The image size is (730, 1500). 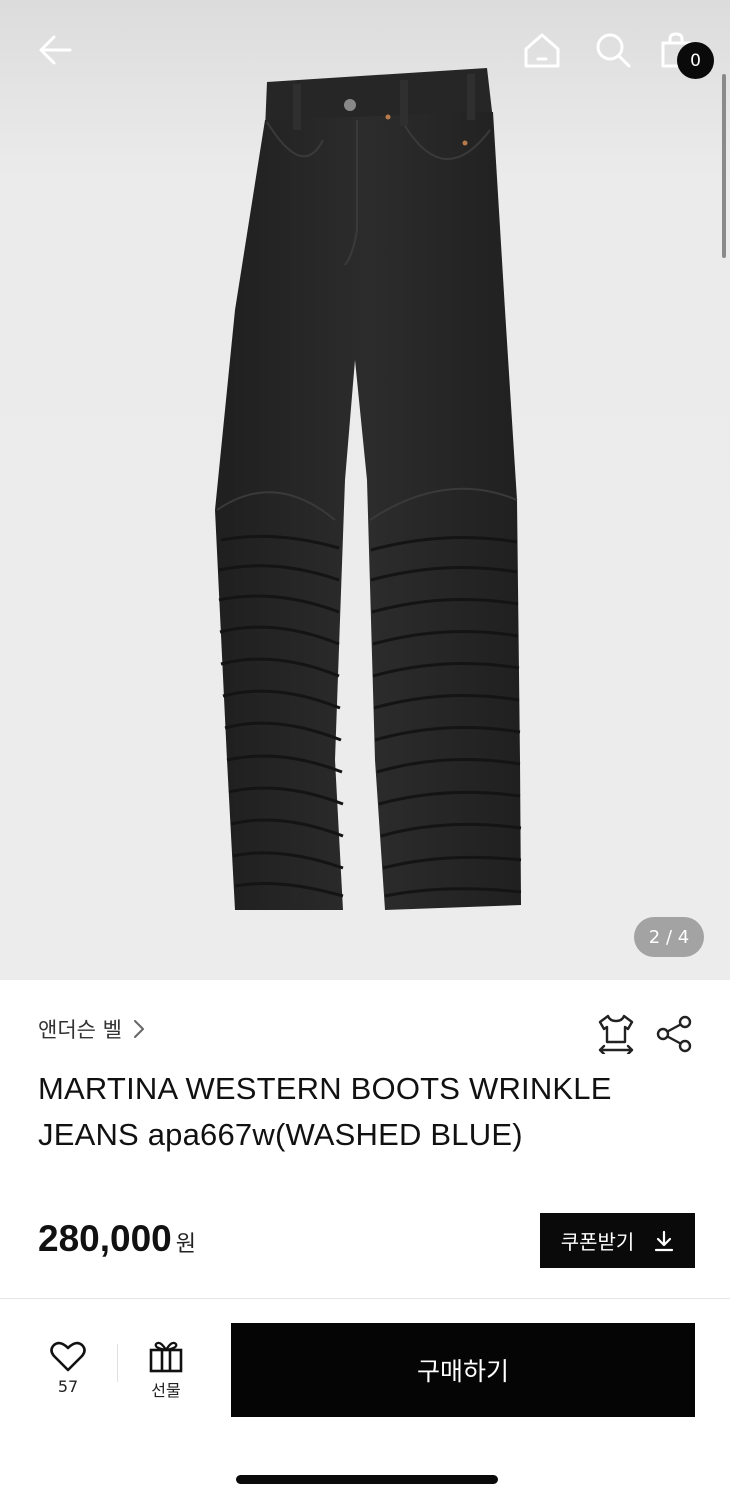 I want to click on bottom-action-bar: 57 선물 구매하기, so click(x=365, y=1399).